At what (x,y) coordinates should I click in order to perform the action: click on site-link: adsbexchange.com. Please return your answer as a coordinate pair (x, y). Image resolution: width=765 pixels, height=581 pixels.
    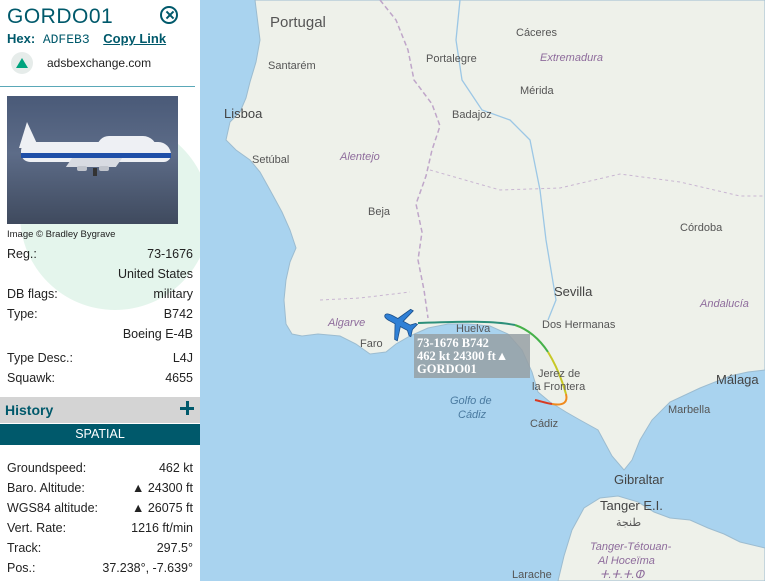
    Looking at the image, I should click on (99, 63).